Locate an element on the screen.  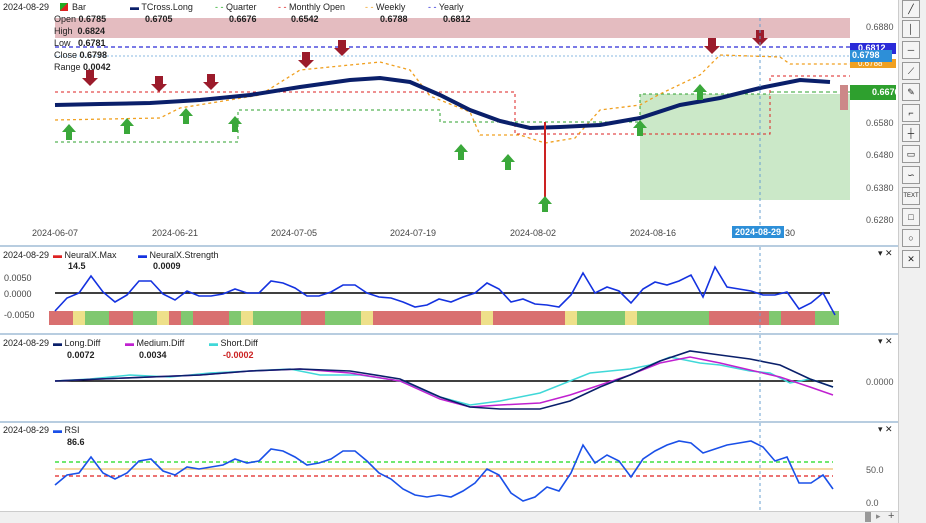
cursor-date-label: 2024-08-29 is located at coordinates (758, 232).